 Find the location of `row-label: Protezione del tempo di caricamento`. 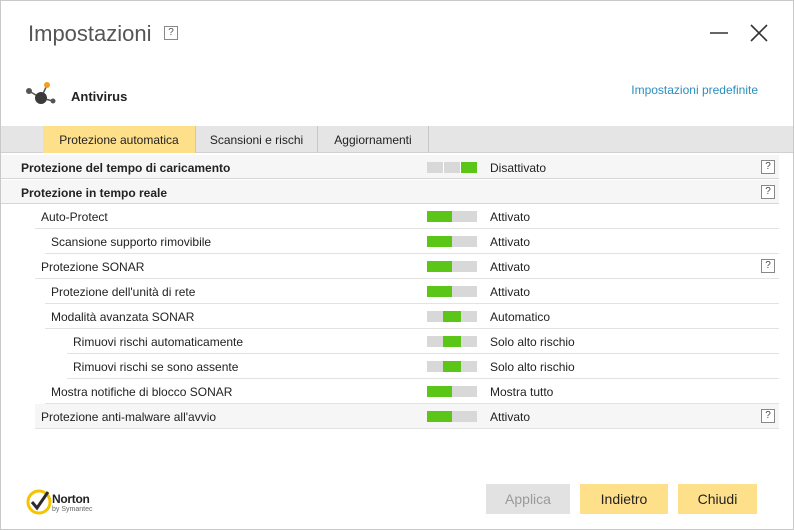

row-label: Protezione del tempo di caricamento is located at coordinates (126, 168).